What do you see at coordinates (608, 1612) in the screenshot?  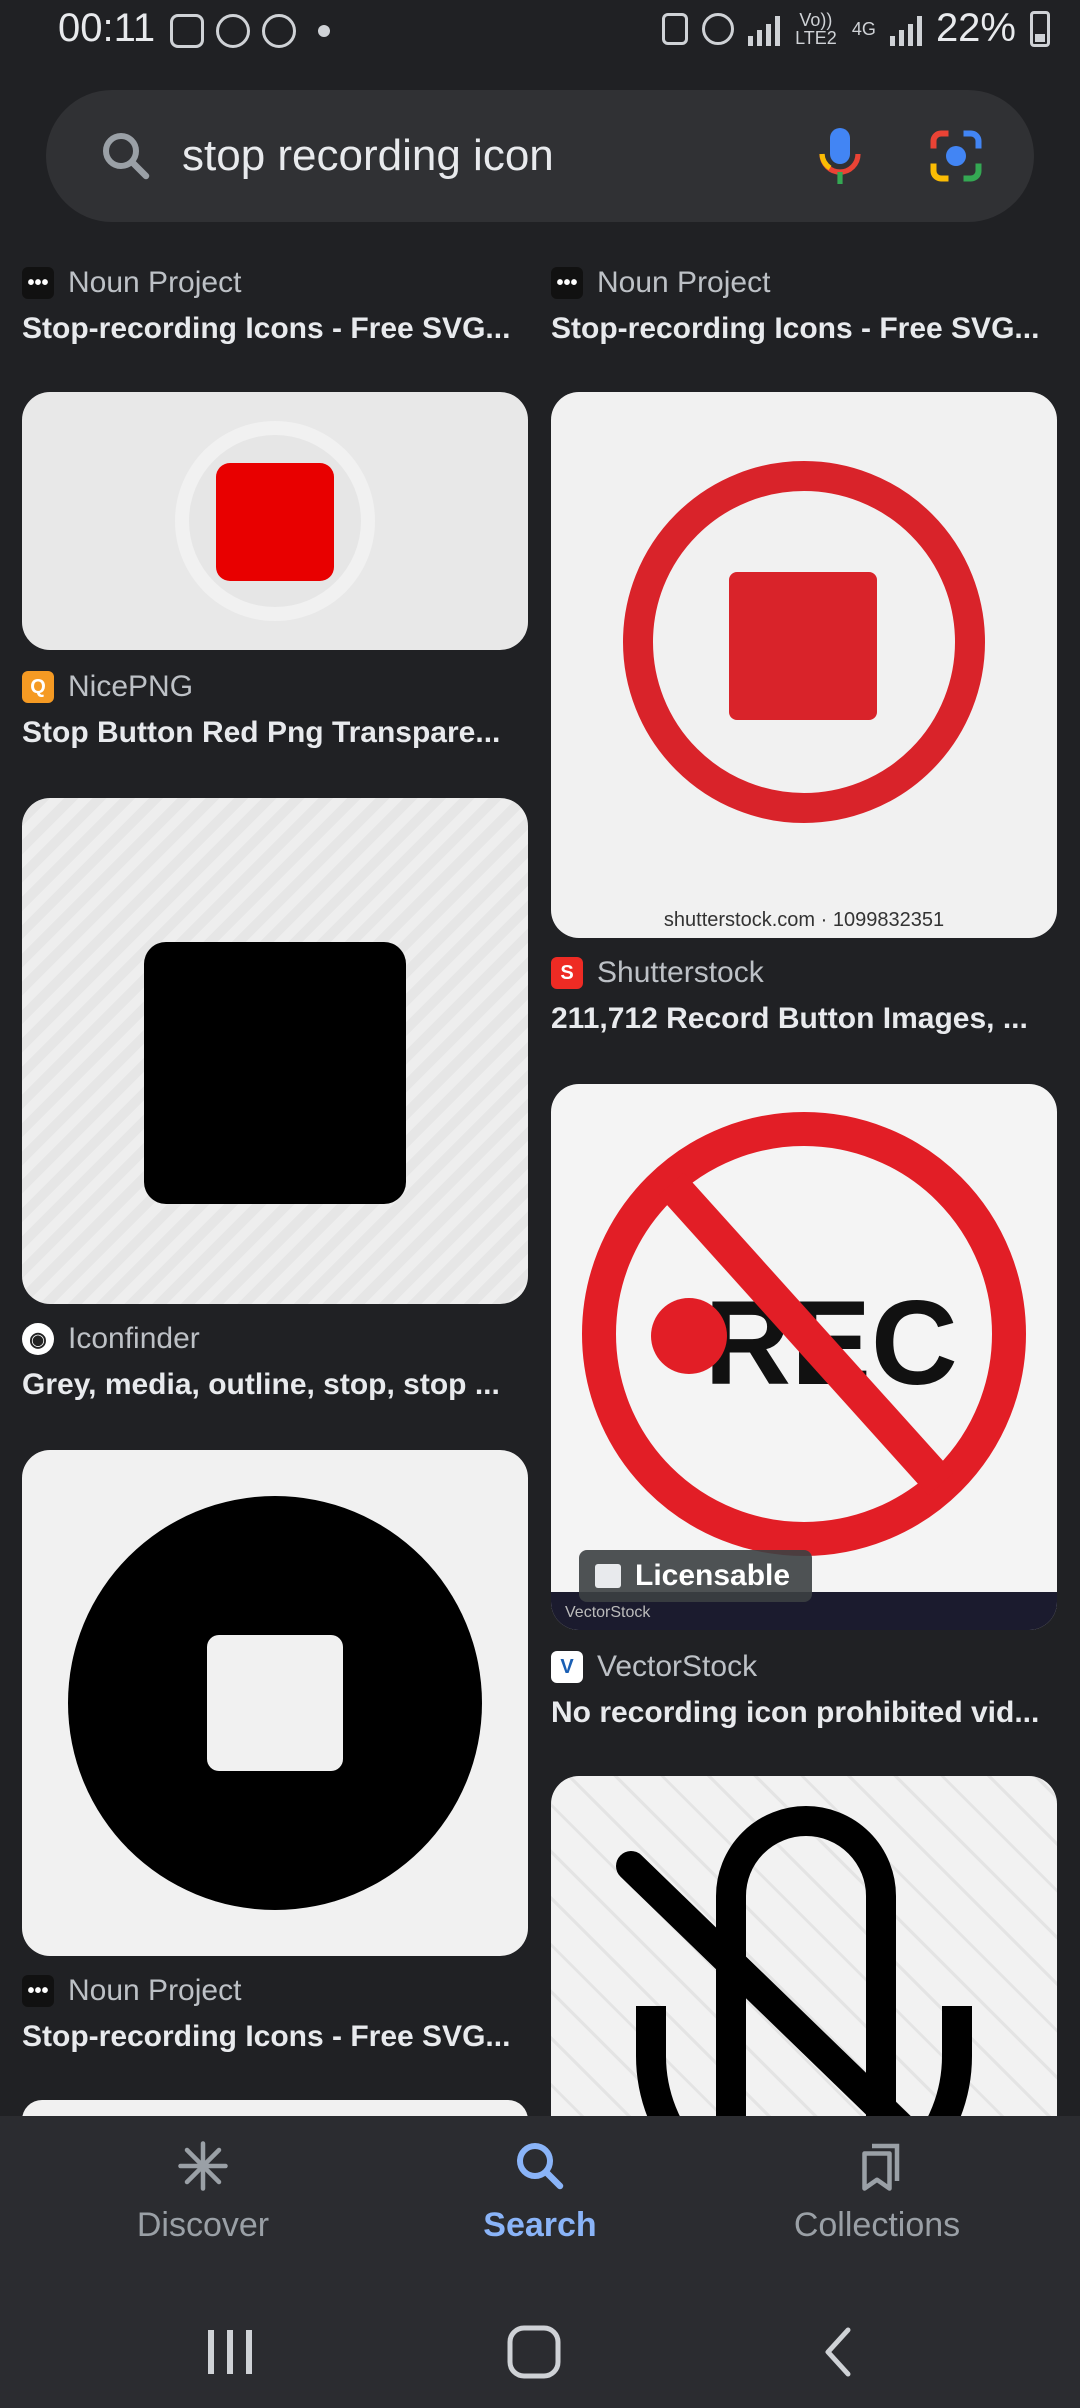 I see `watermark-text: VectorStock` at bounding box center [608, 1612].